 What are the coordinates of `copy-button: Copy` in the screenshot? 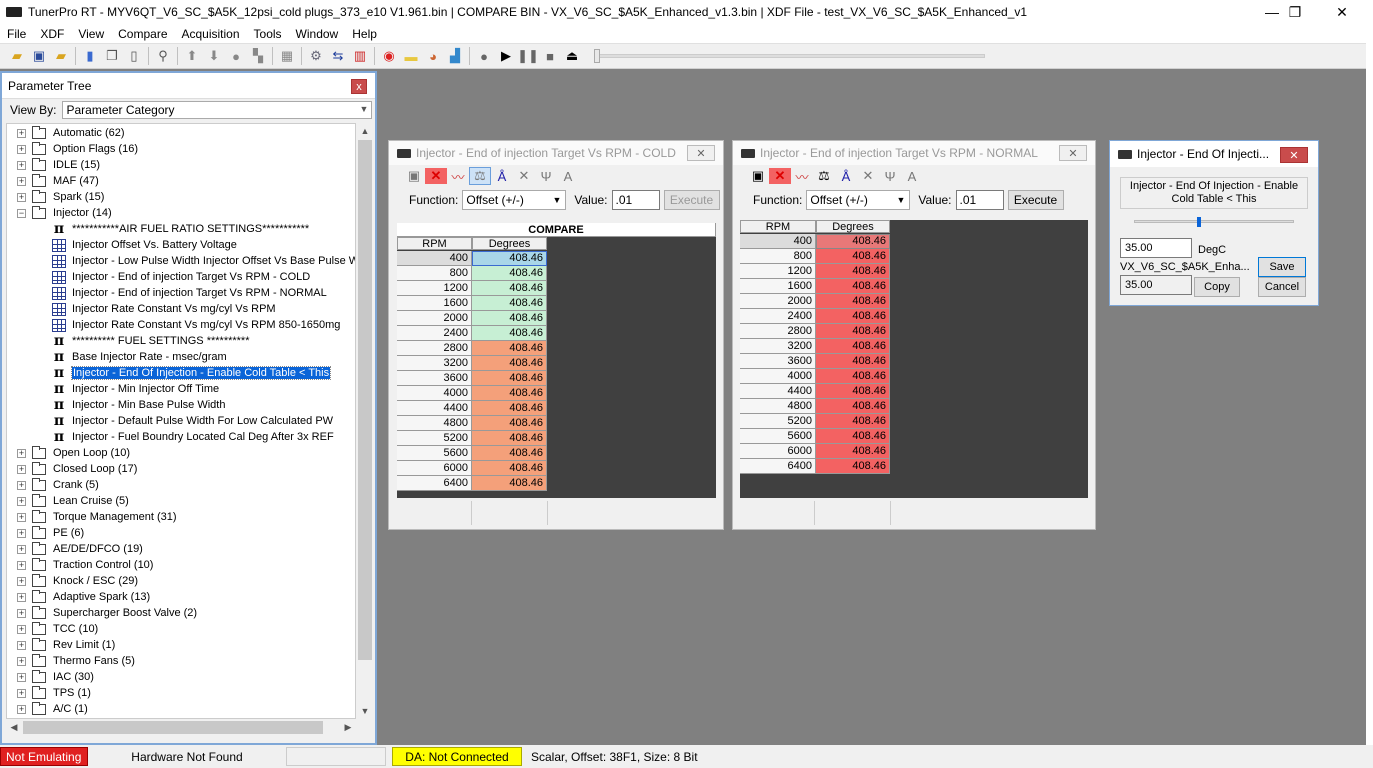 It's located at (1217, 287).